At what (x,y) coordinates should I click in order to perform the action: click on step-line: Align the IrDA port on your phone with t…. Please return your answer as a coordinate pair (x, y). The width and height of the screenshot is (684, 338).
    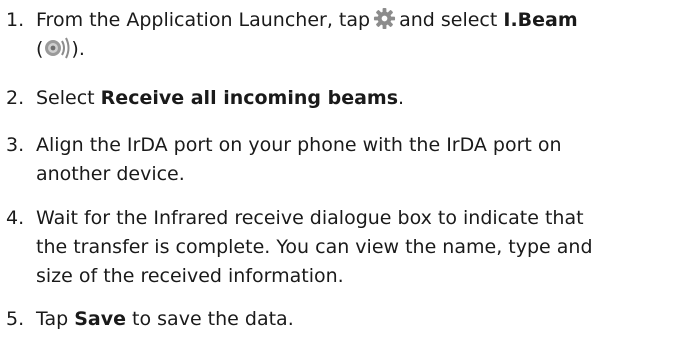
    Looking at the image, I should click on (299, 145).